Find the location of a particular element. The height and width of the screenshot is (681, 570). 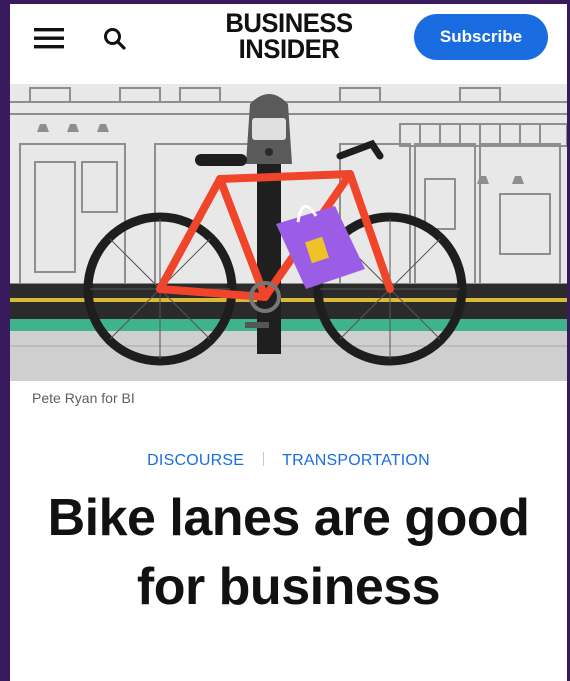

tag-transportation: TRANSPORTATION is located at coordinates (356, 460).